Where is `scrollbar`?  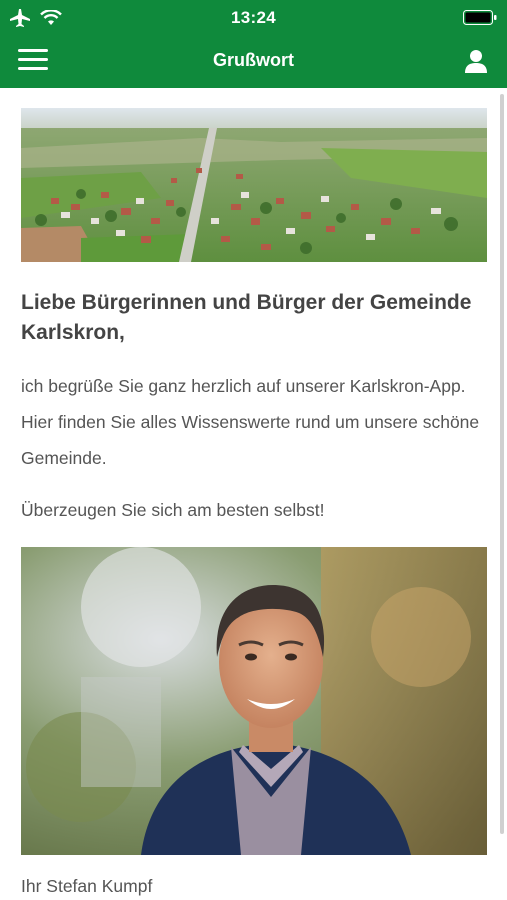
scrollbar is located at coordinates (502, 464).